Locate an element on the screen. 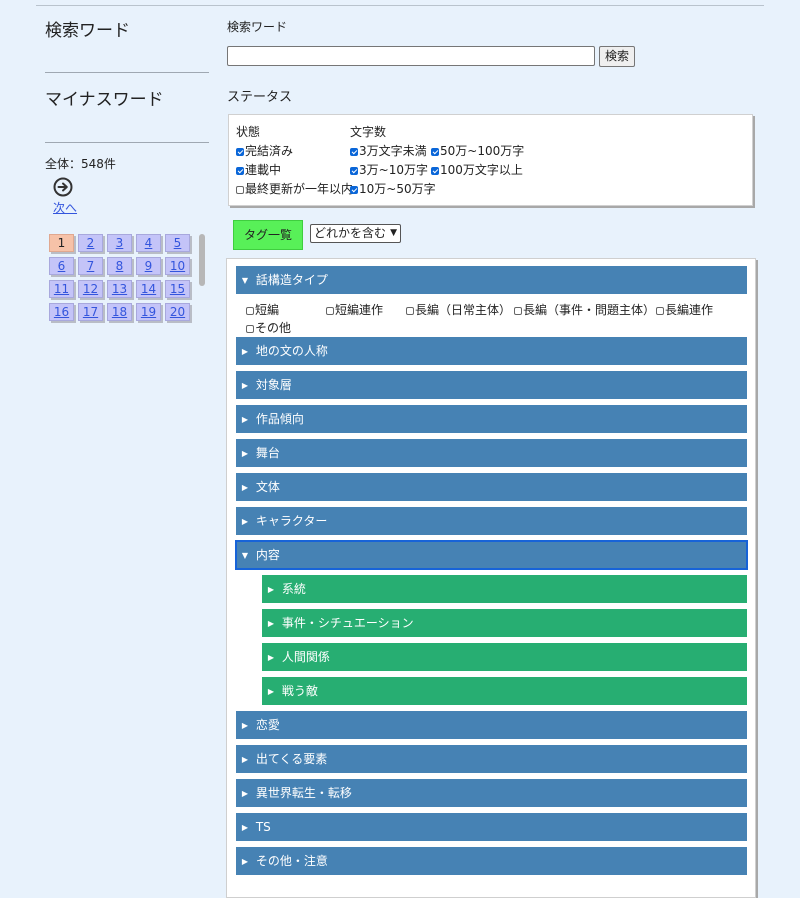 The image size is (800, 898). length-option: 3万文字未満 is located at coordinates (388, 151).